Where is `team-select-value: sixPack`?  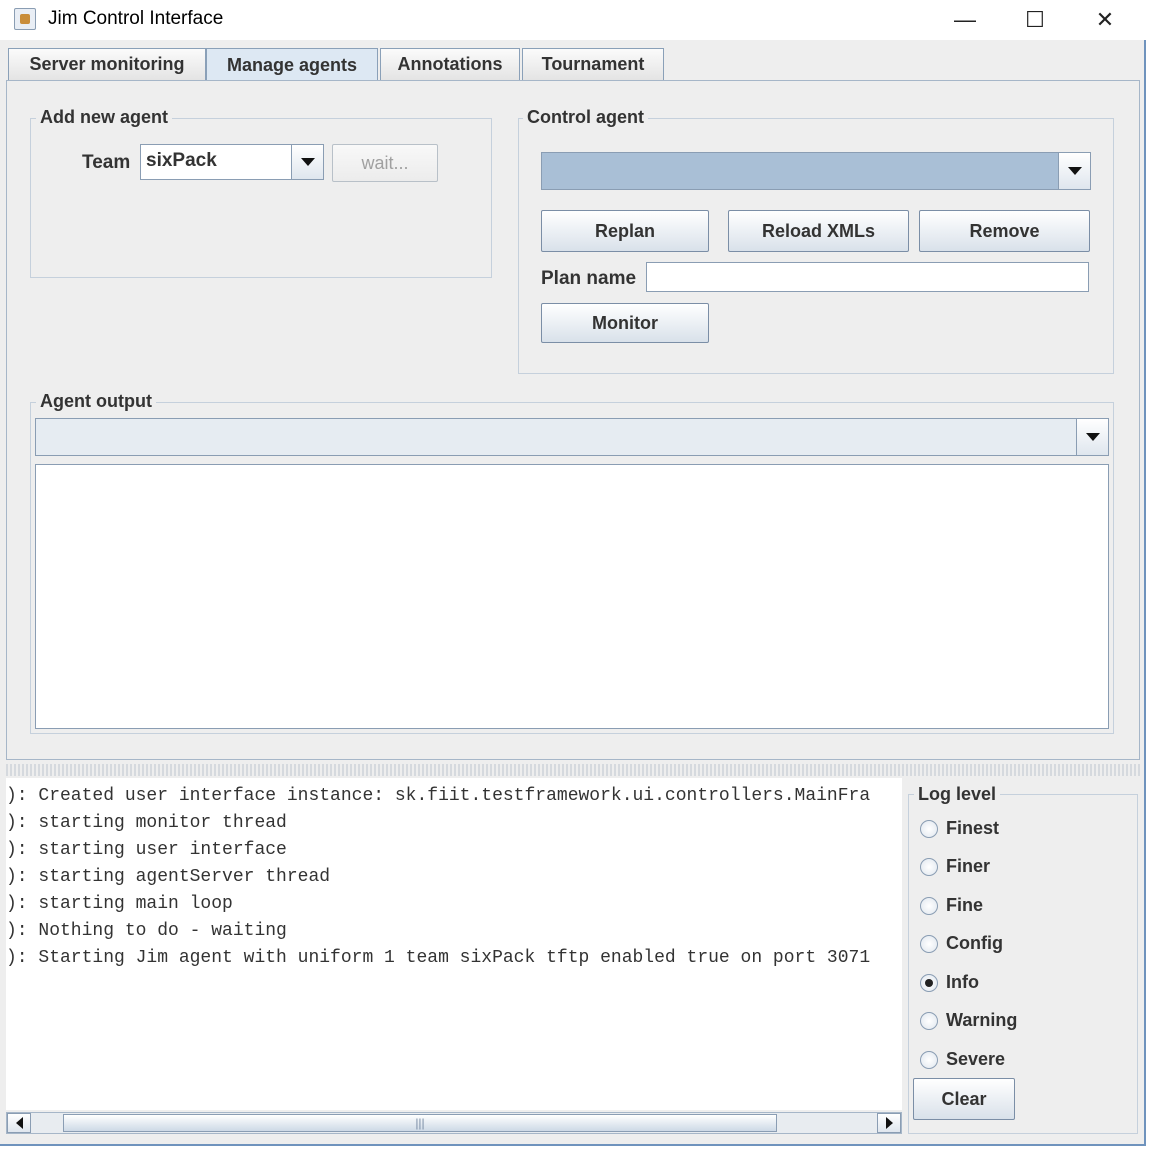
team-select-value: sixPack is located at coordinates (181, 160).